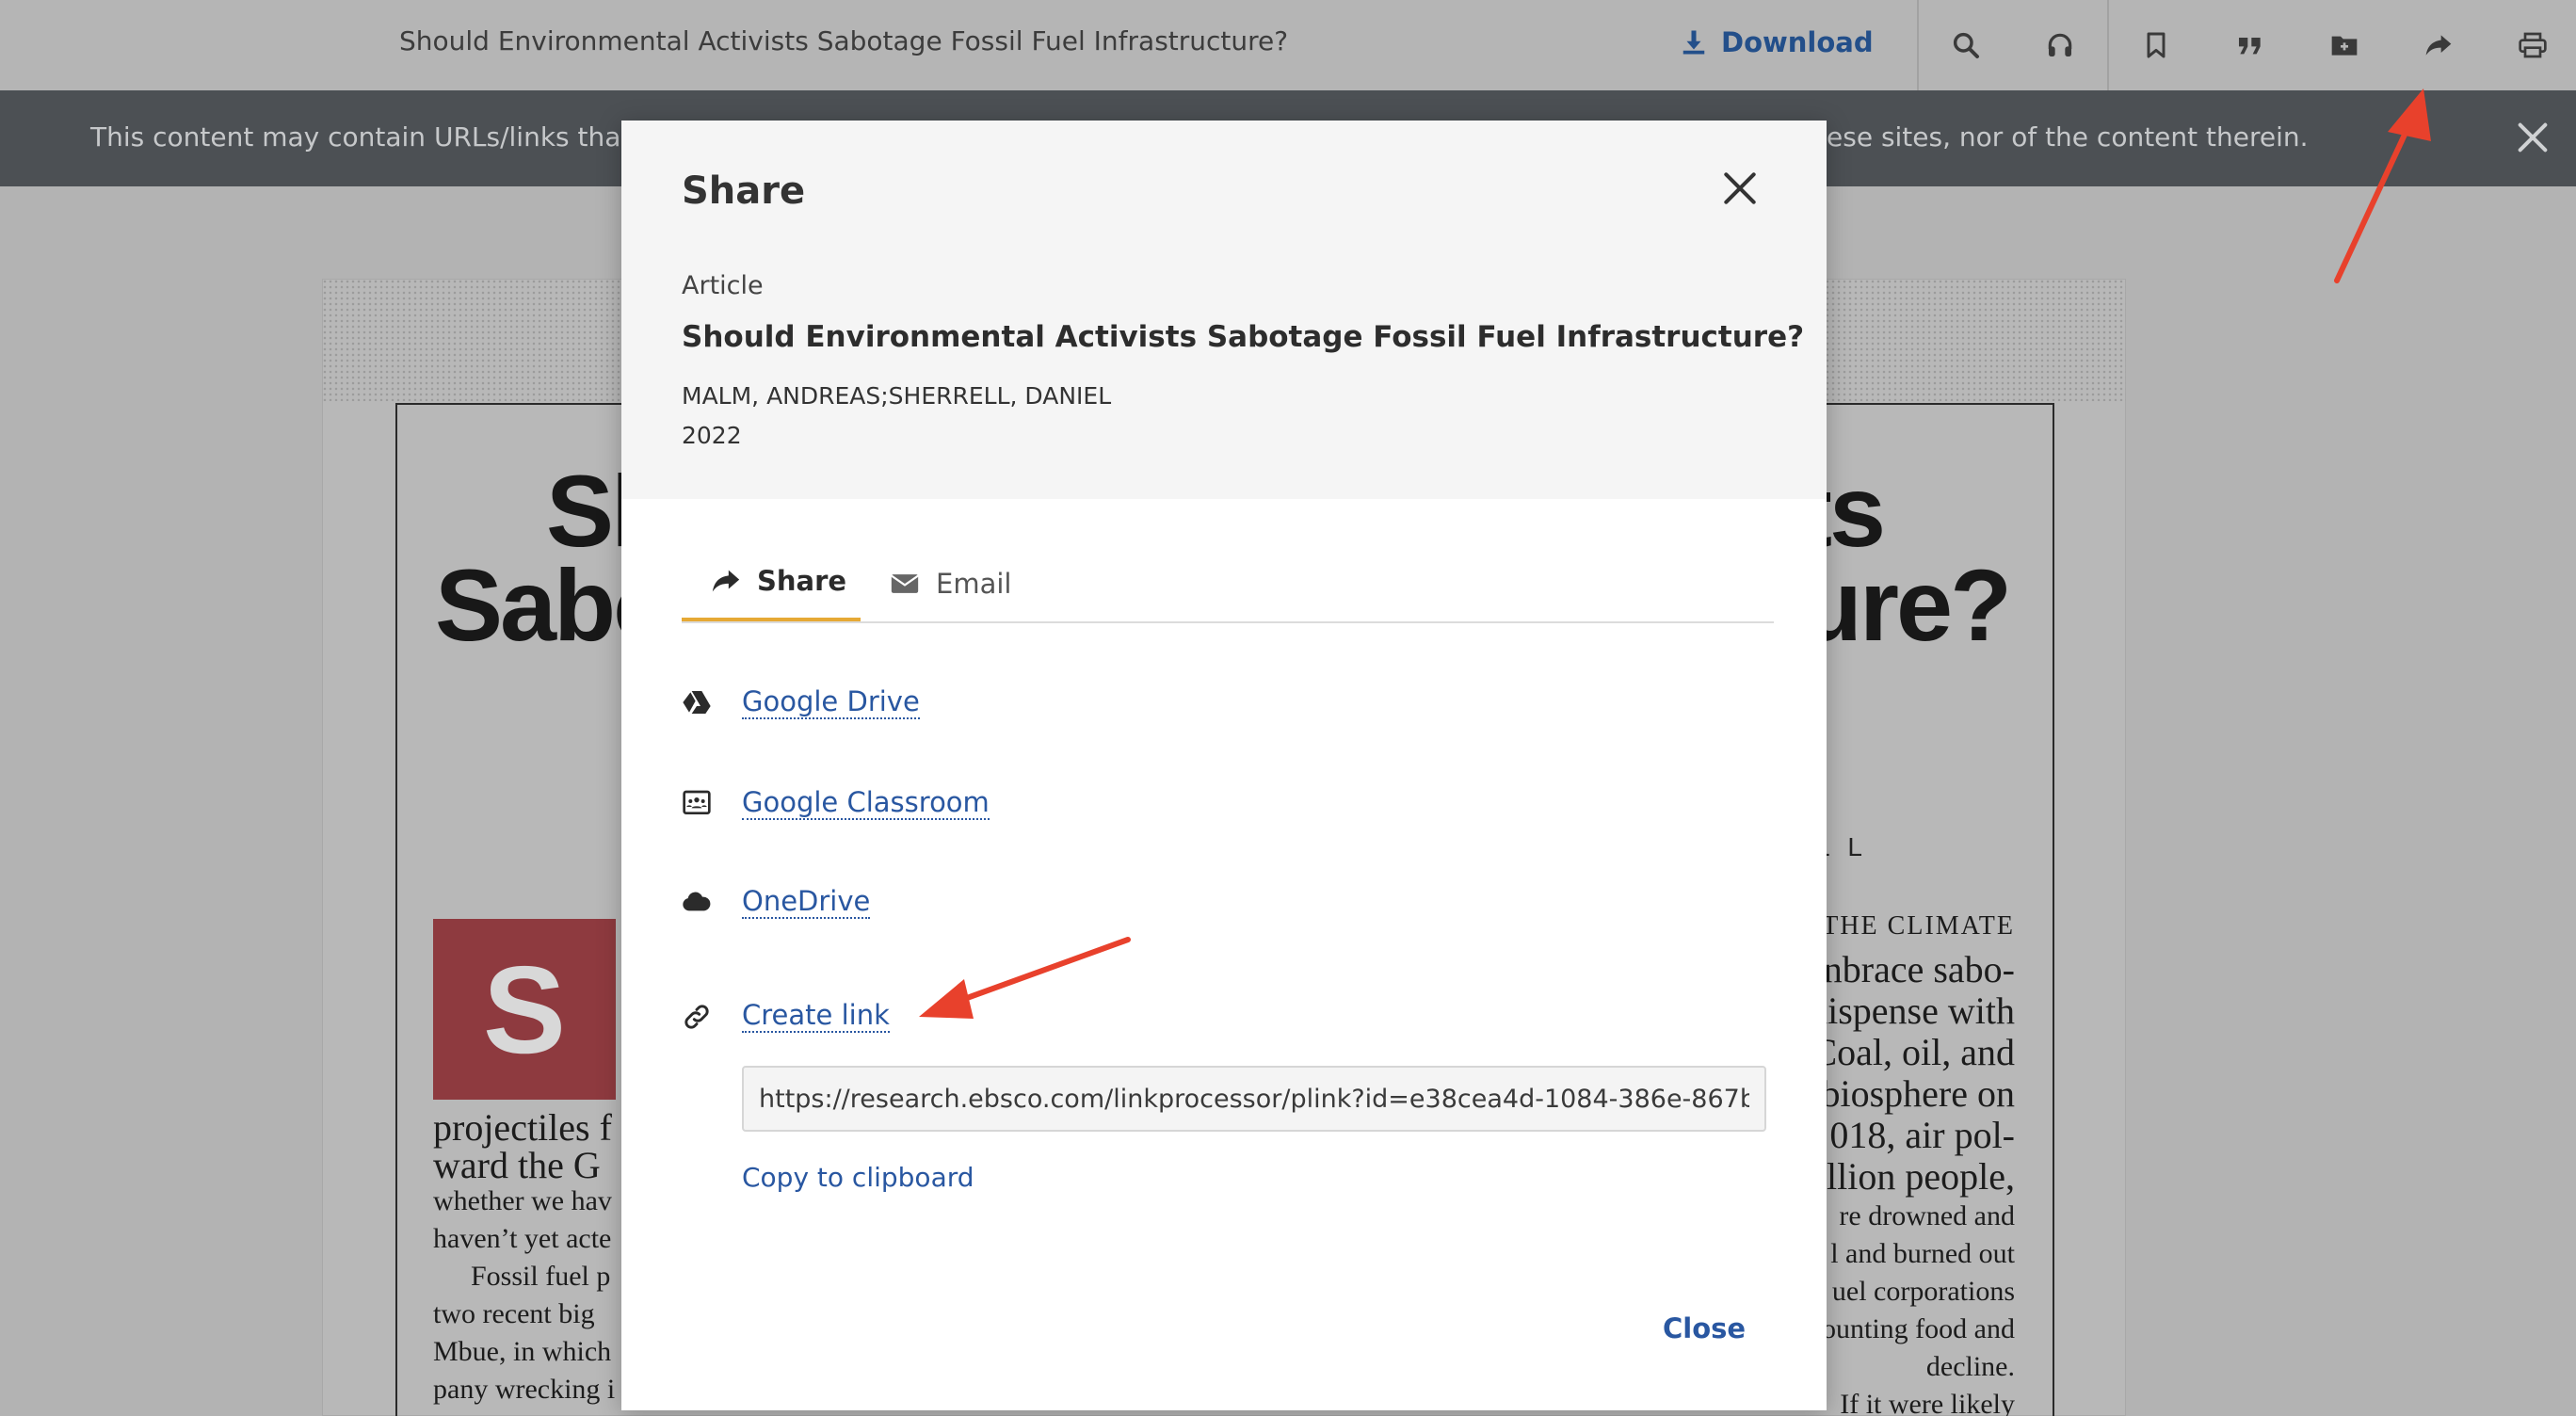 Image resolution: width=2576 pixels, height=1416 pixels. I want to click on listen-button, so click(2060, 45).